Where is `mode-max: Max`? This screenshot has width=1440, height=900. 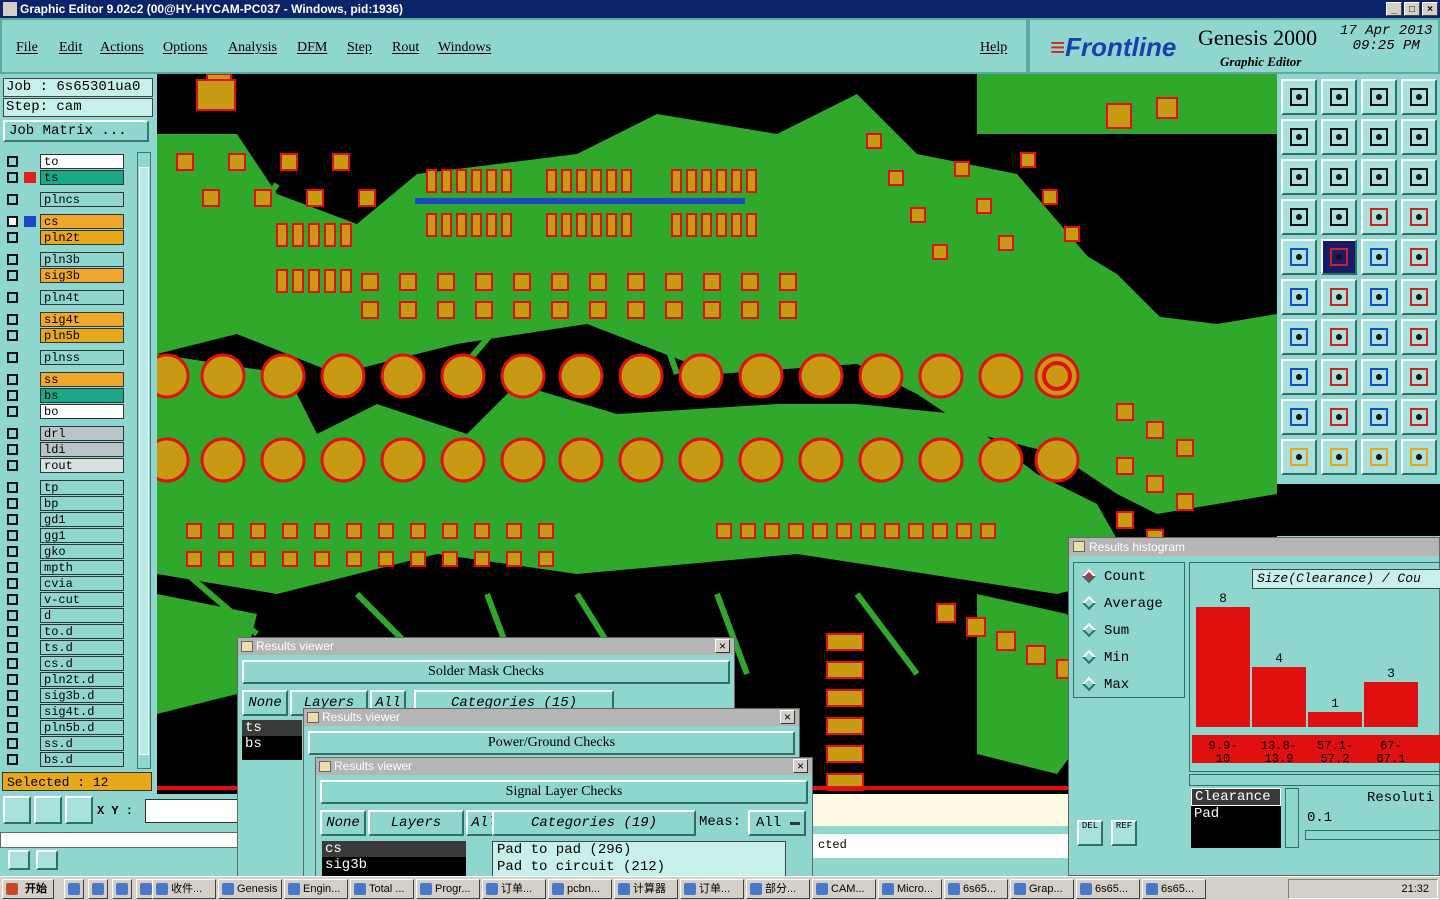 mode-max: Max is located at coordinates (1105, 685).